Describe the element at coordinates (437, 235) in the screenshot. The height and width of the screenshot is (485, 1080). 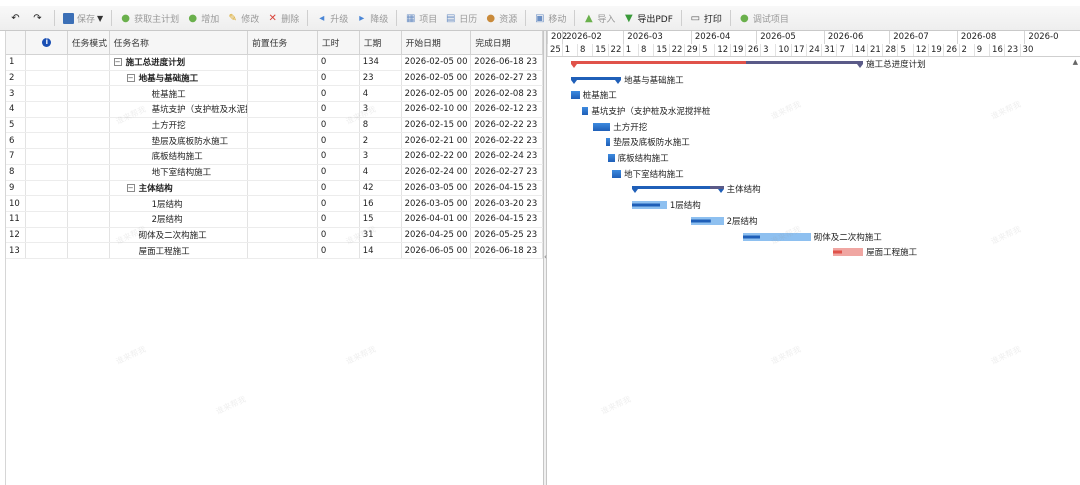
I see `row-start-date: 2026-04-25 00` at that location.